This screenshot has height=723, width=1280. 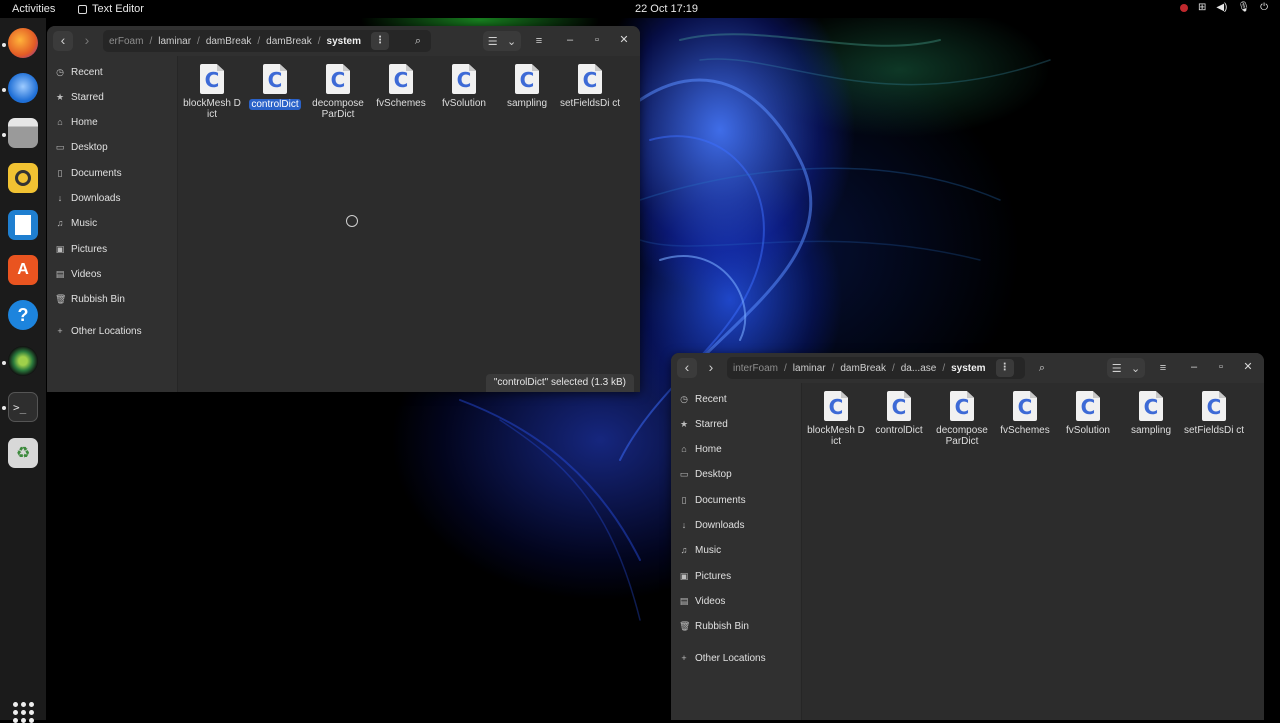 I want to click on file-item-selected: C controlDict, so click(x=275, y=88).